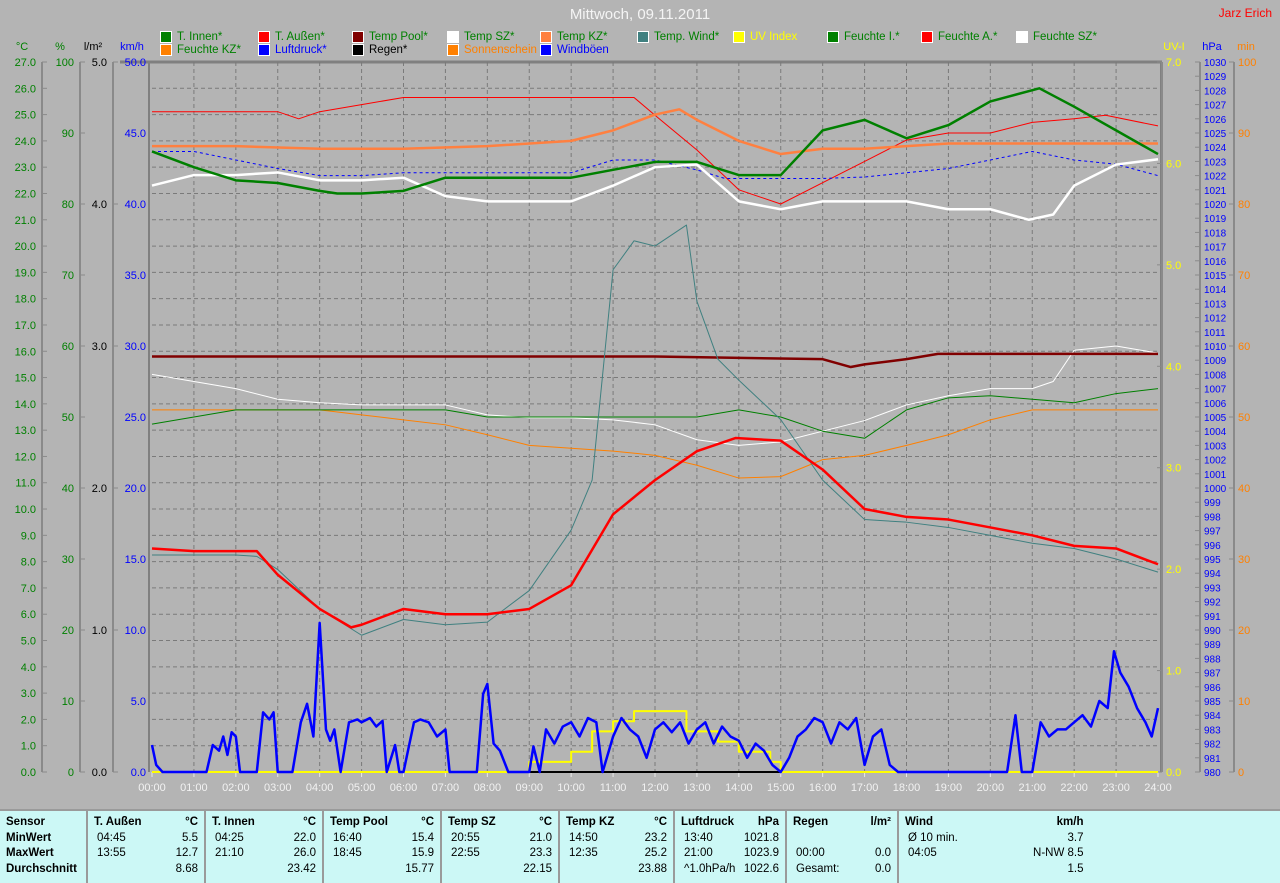  Describe the element at coordinates (264, 823) in the screenshot. I see `stats-row: T. Innen °C` at that location.